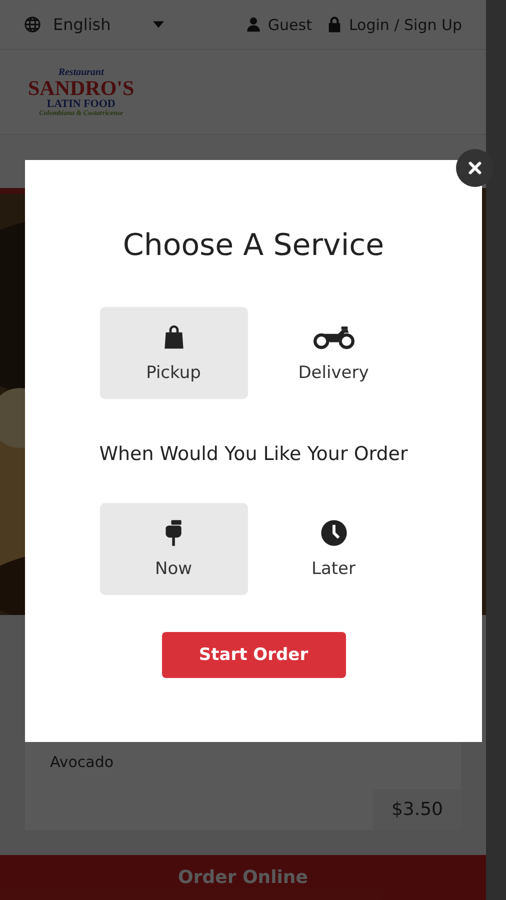 The height and width of the screenshot is (900, 506). Describe the element at coordinates (174, 549) in the screenshot. I see `option-button: Now` at that location.